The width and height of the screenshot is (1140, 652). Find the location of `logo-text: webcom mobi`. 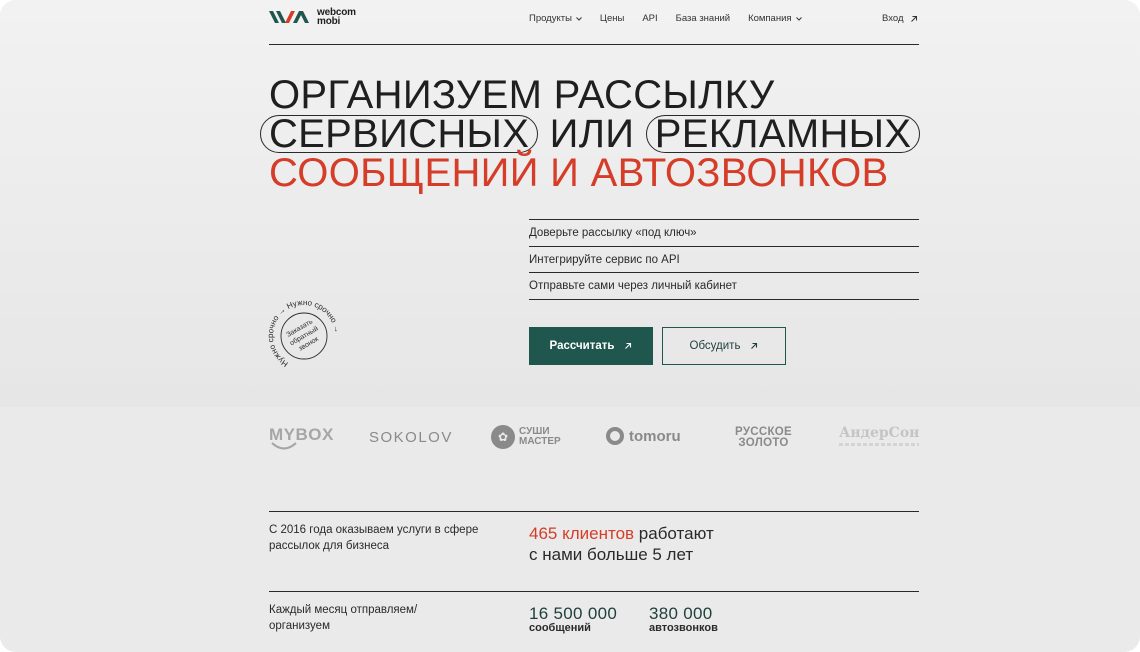

logo-text: webcom mobi is located at coordinates (336, 17).